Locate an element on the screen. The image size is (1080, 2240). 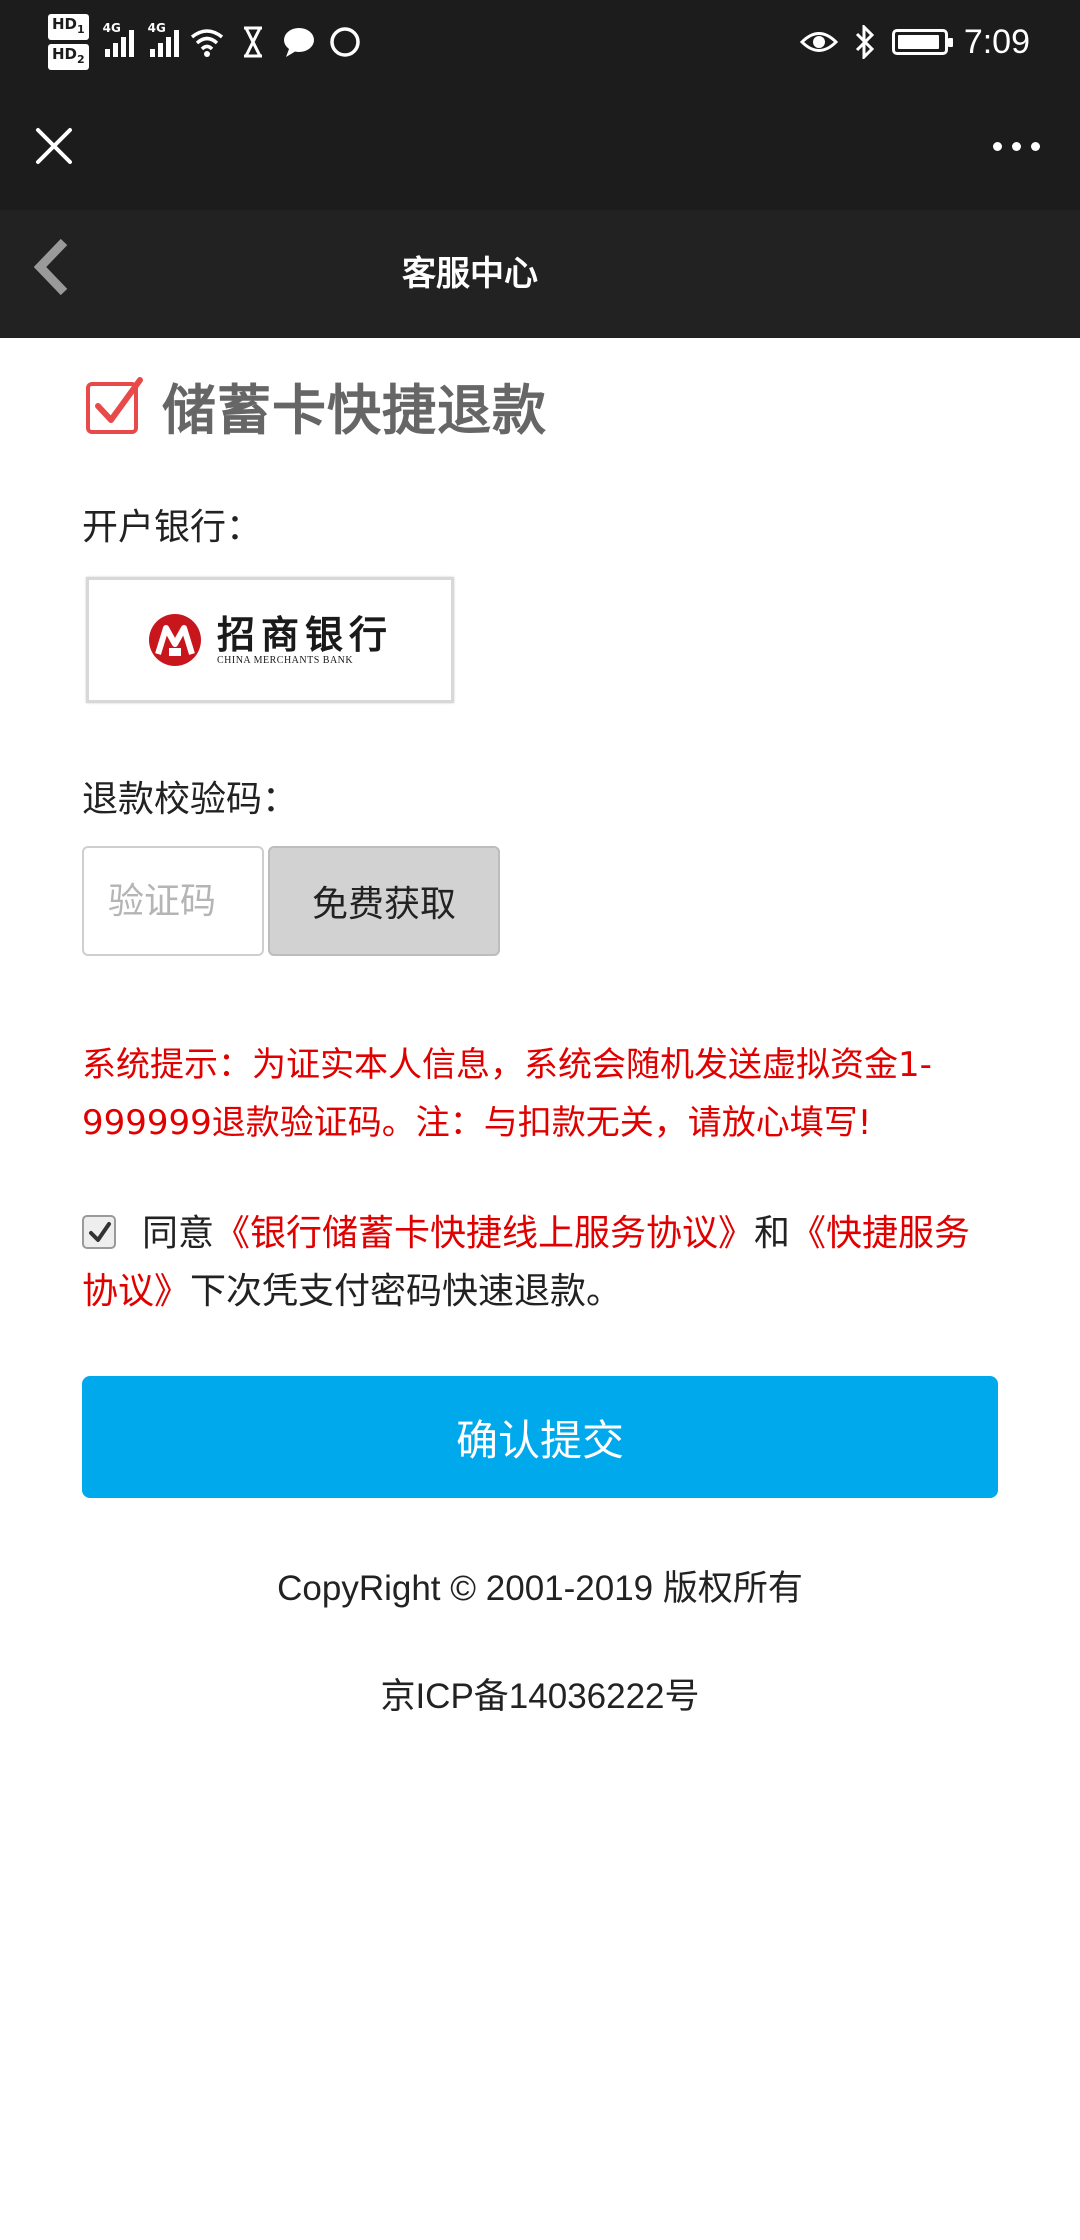
agreement-suffix: 下次凭支付密码快速退款。 is located at coordinates (406, 1291).